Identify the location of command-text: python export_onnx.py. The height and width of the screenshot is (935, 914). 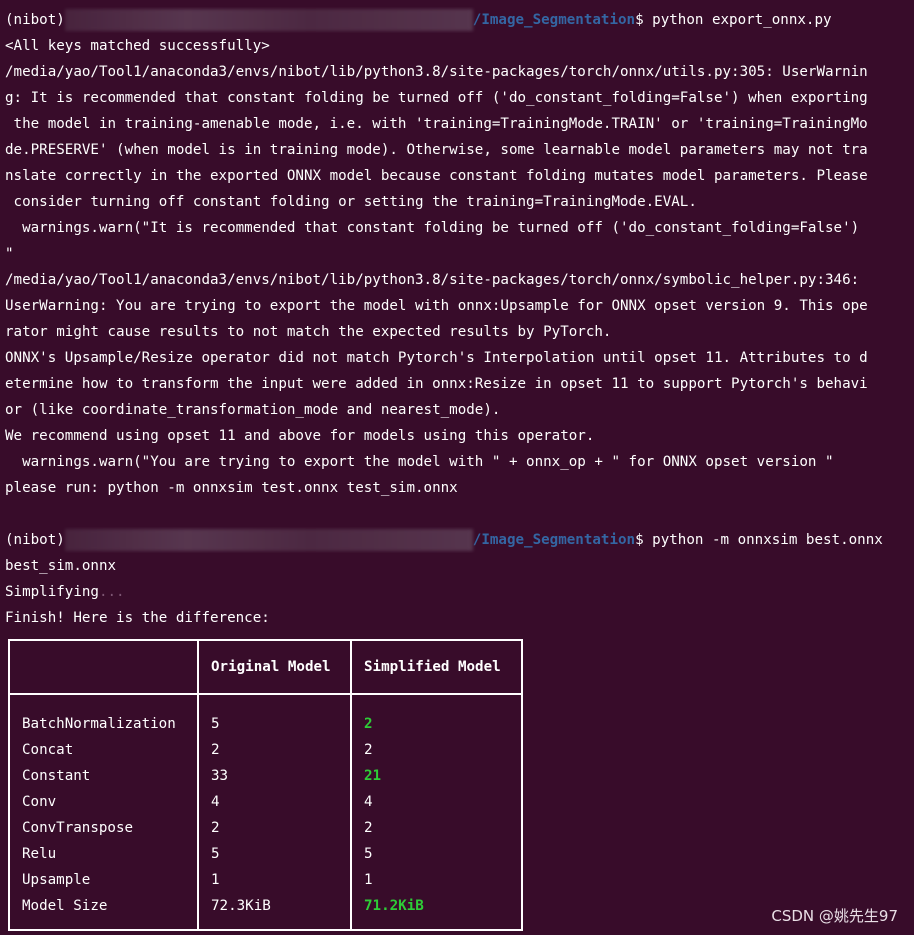
(737, 20).